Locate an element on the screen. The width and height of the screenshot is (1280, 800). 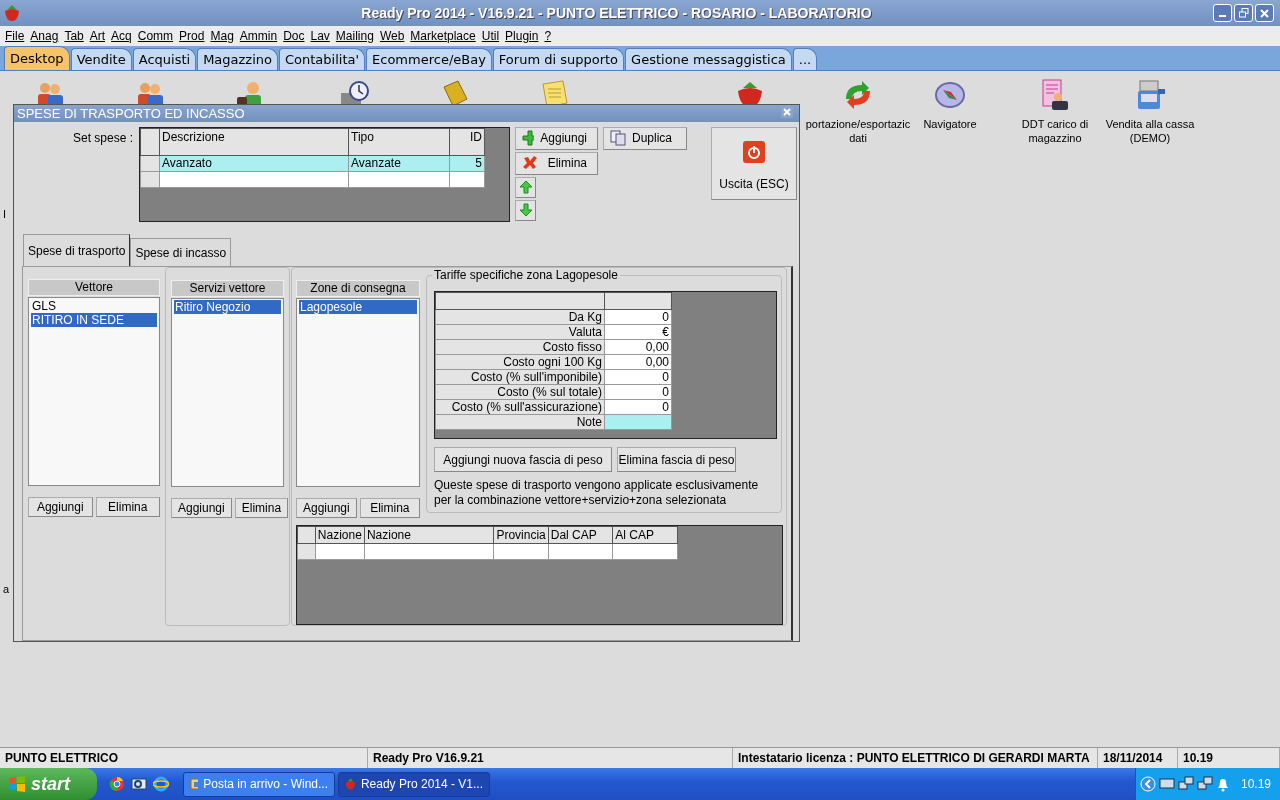
list-header: Zone di consegna is located at coordinates (358, 289).